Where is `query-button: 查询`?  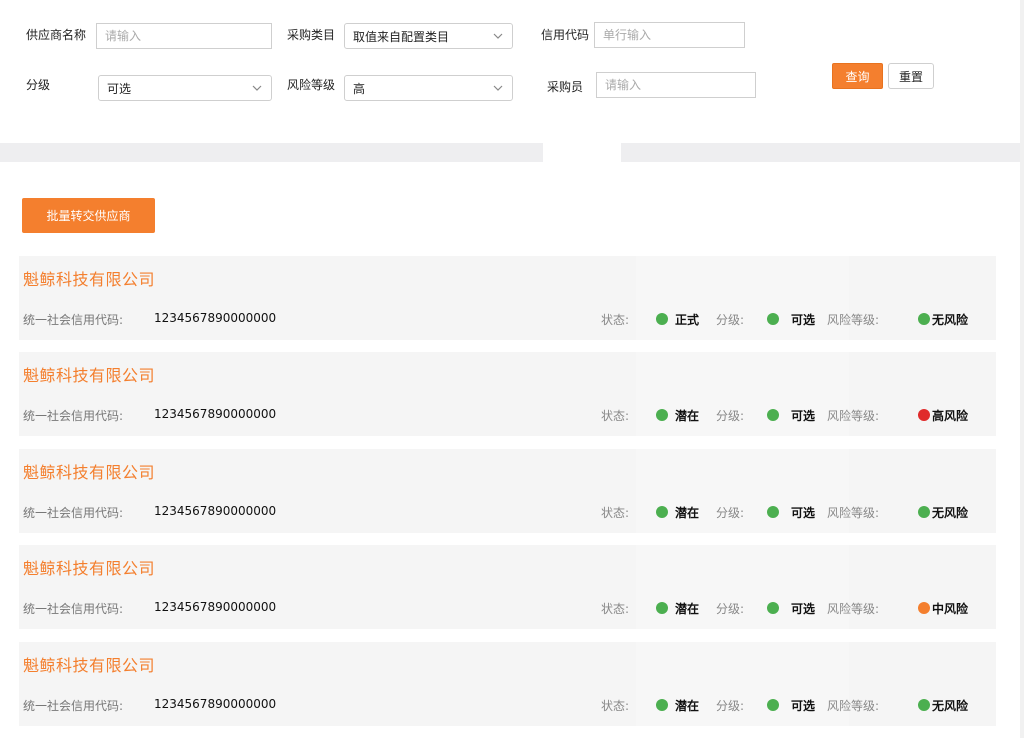
query-button: 查询 is located at coordinates (857, 76).